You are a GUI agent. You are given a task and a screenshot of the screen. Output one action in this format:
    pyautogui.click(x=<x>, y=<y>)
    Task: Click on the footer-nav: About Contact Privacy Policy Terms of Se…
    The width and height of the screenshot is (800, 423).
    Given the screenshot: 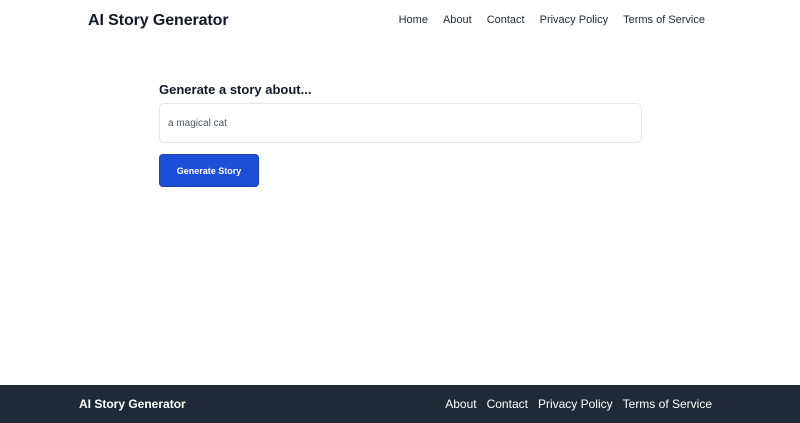 What is the action you would take?
    pyautogui.click(x=578, y=404)
    